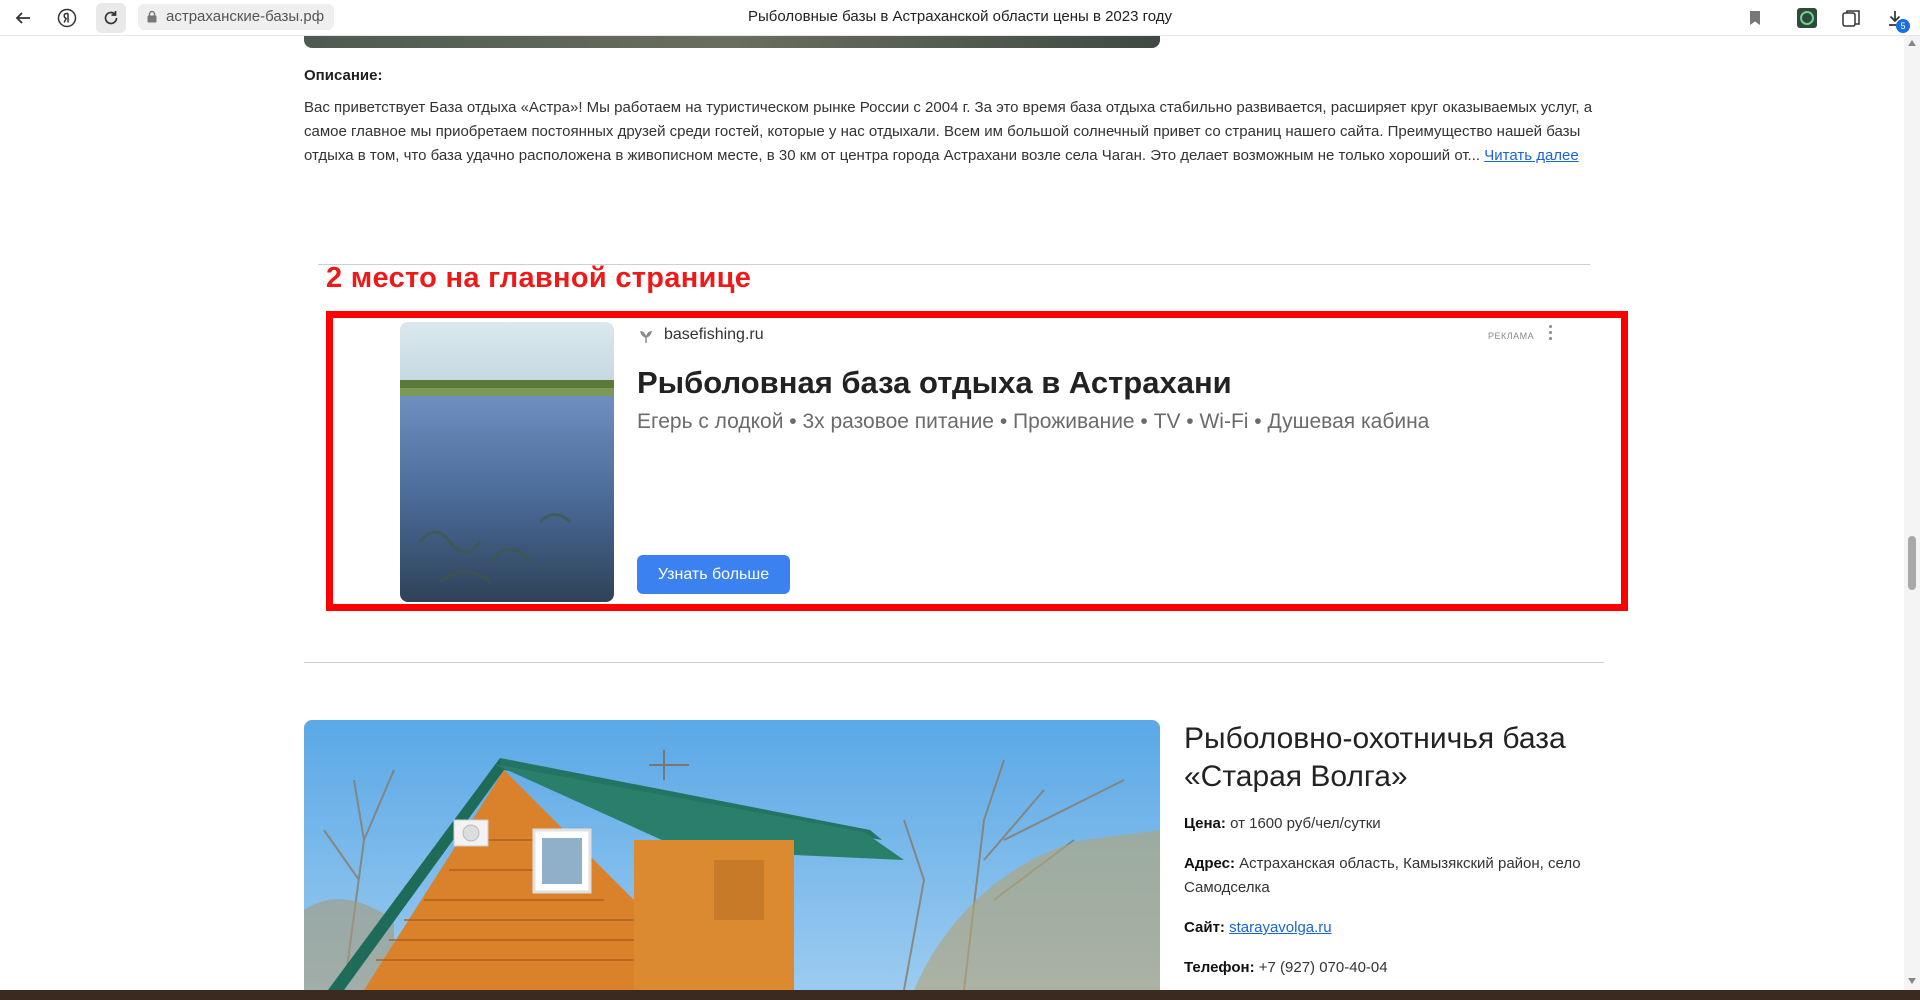  I want to click on page-scrollbar, so click(1912, 513).